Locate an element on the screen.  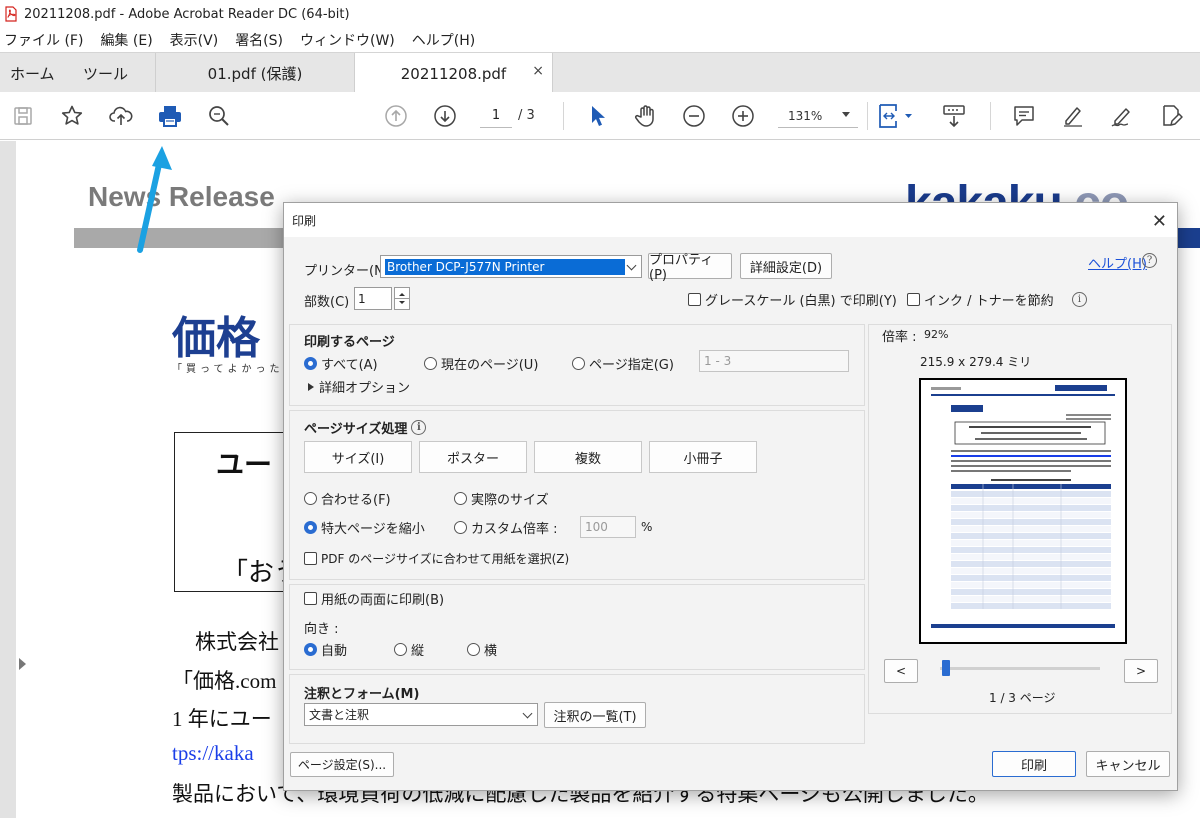
zoom-in-icon is located at coordinates (743, 116).